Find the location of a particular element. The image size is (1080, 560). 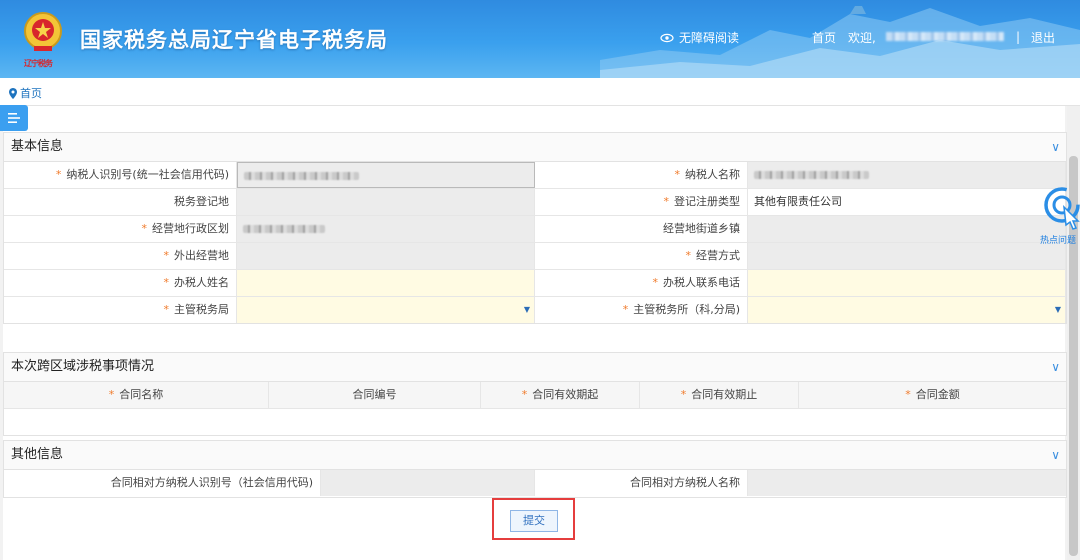

logout-link: 退出 is located at coordinates (1043, 37).